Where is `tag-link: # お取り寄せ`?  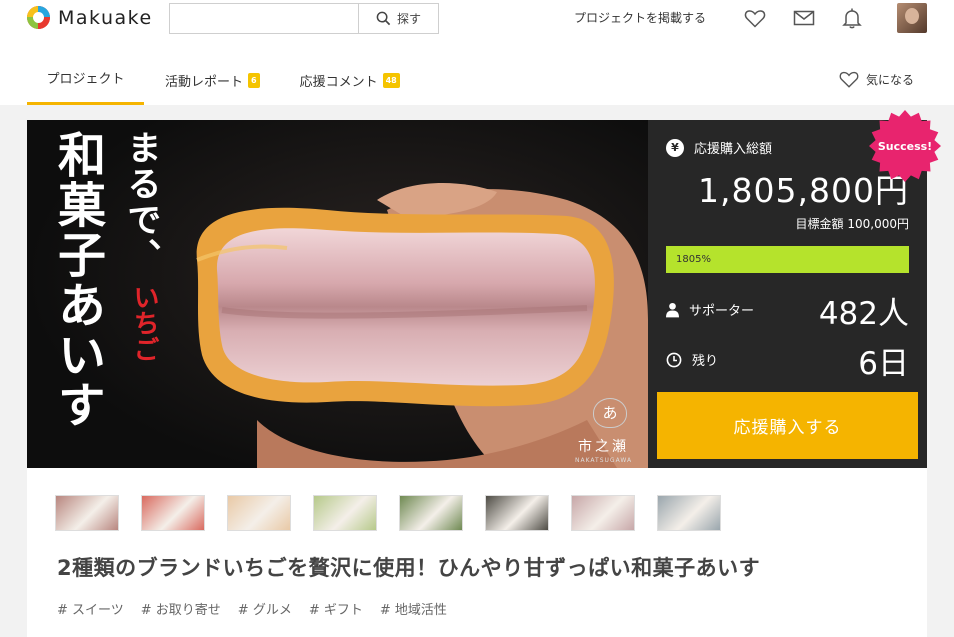
tag-link: # お取り寄せ is located at coordinates (181, 608).